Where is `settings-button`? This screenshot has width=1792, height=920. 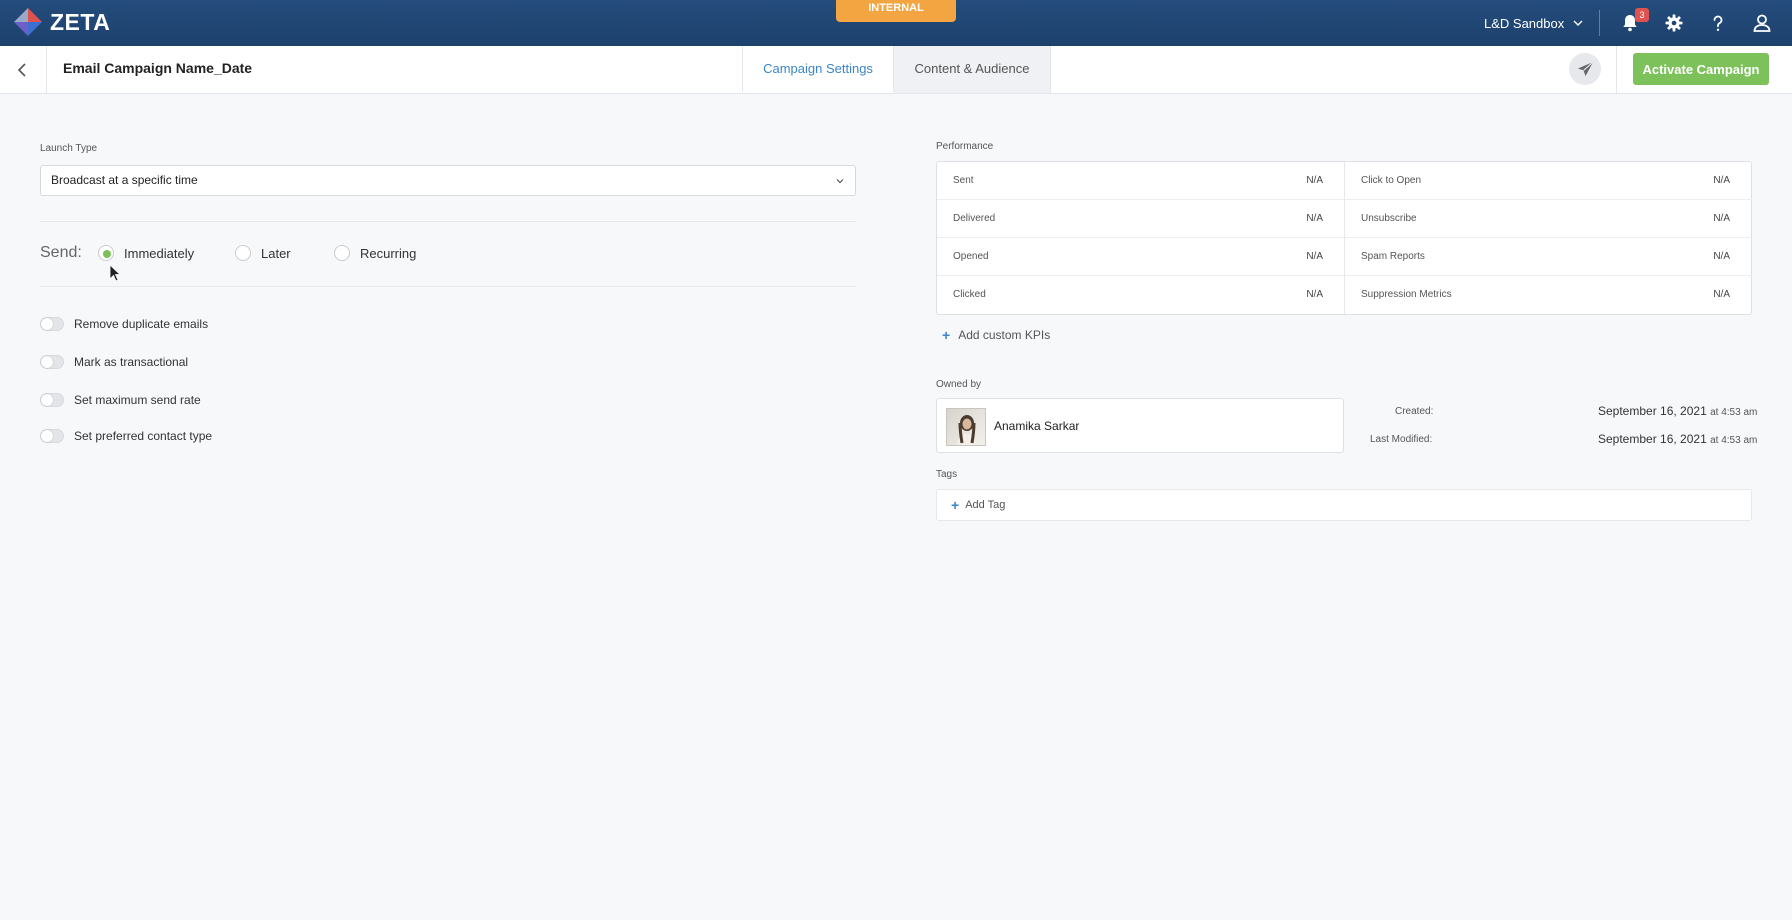
settings-button is located at coordinates (1674, 23).